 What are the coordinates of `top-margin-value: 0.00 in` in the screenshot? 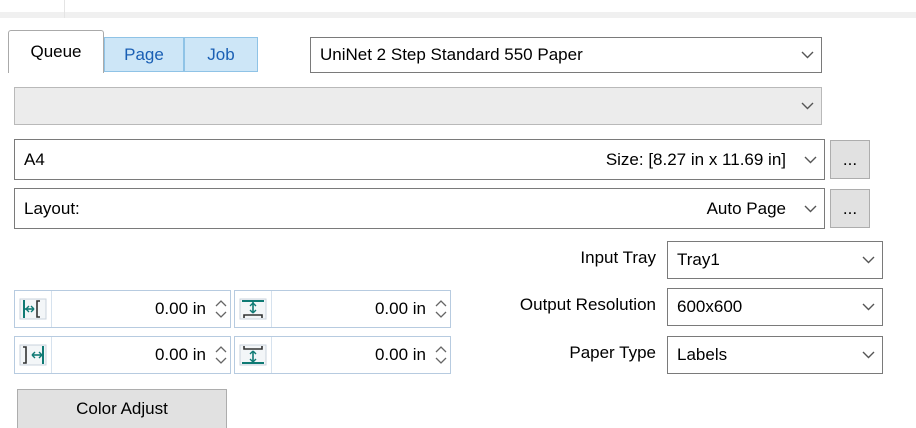 It's located at (400, 308).